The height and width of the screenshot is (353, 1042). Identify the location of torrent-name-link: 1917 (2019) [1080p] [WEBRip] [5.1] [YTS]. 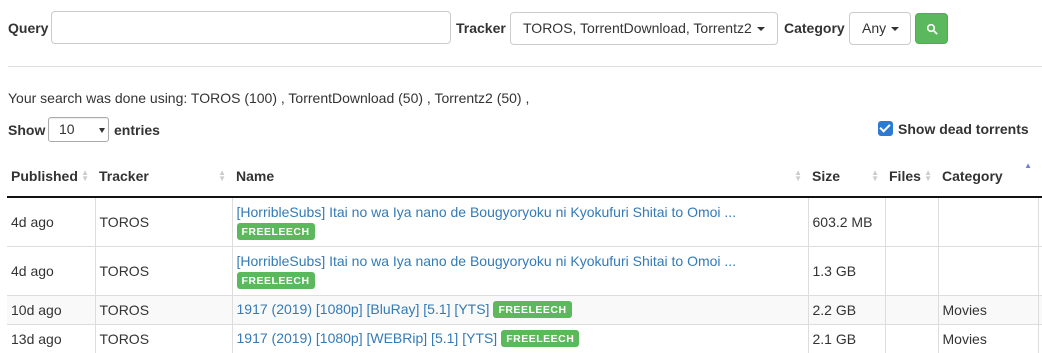
(367, 338).